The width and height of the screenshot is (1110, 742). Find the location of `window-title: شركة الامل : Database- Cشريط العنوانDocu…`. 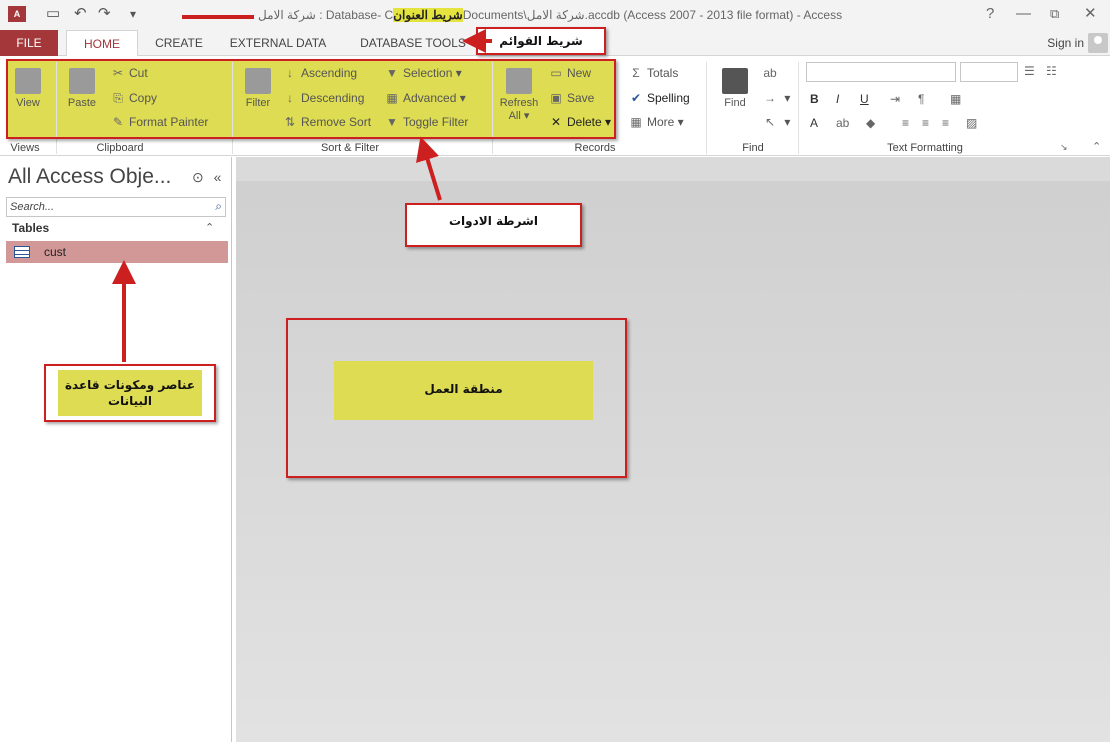

window-title: شركة الامل : Database- Cشريط العنوانDocu… is located at coordinates (550, 15).